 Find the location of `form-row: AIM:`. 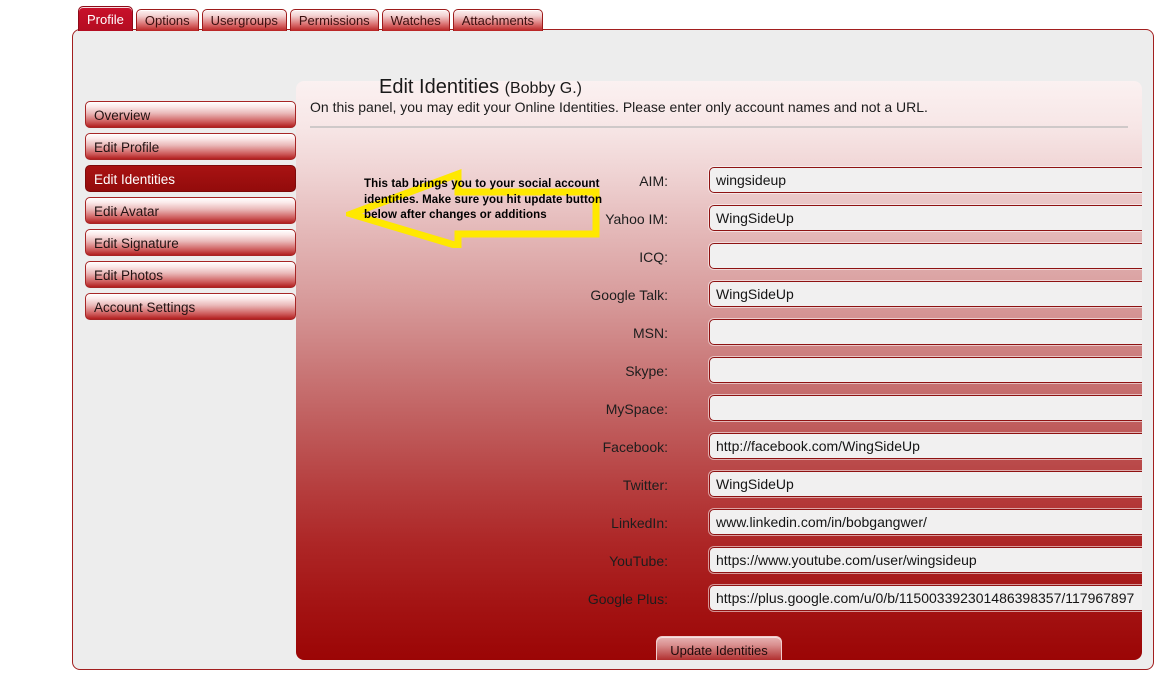

form-row: AIM: is located at coordinates (719, 186).